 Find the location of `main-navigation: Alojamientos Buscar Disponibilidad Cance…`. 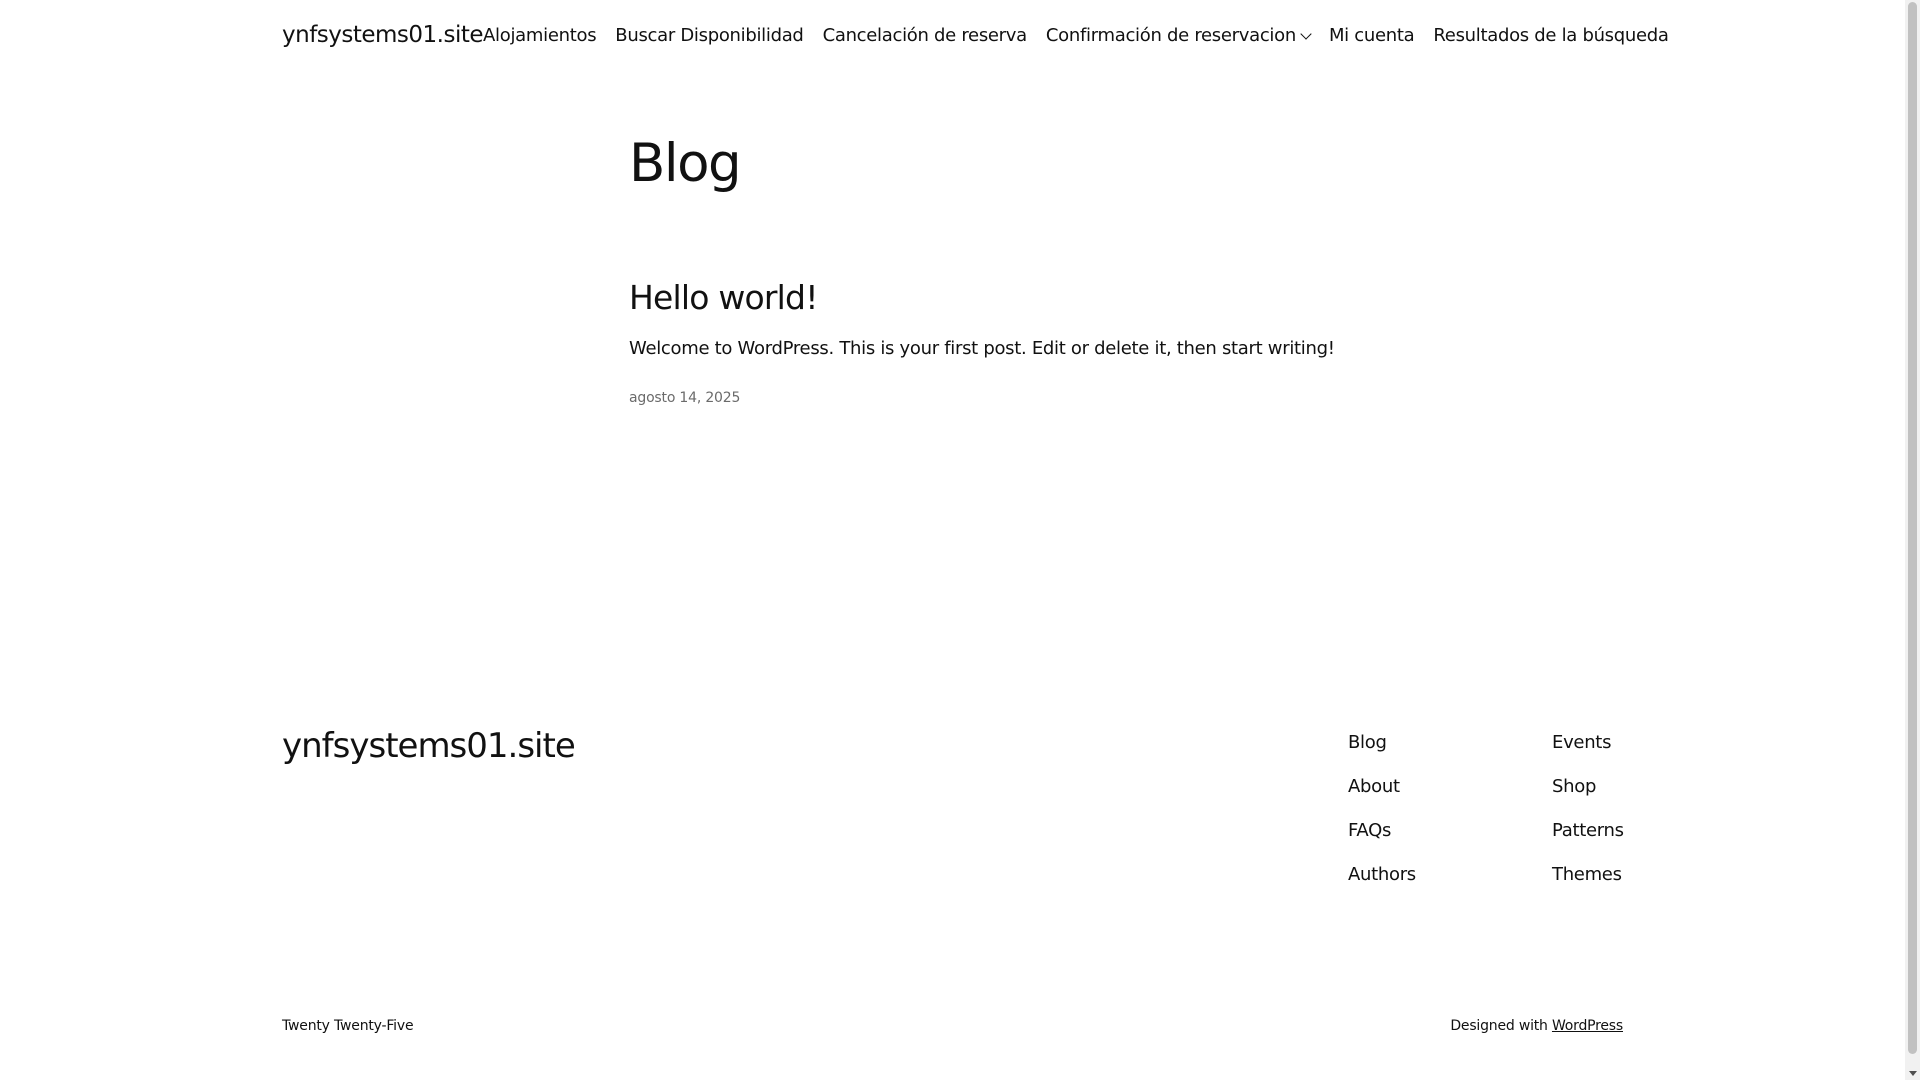

main-navigation: Alojamientos Buscar Disponibilidad Cance… is located at coordinates (1076, 35).